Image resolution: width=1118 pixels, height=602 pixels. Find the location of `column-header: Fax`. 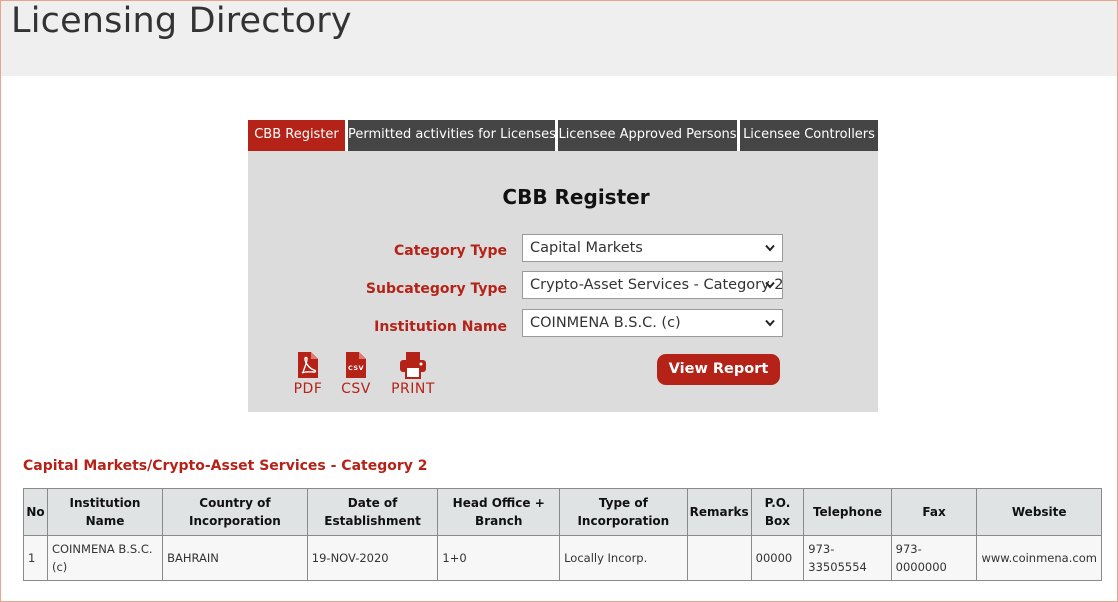

column-header: Fax is located at coordinates (934, 512).